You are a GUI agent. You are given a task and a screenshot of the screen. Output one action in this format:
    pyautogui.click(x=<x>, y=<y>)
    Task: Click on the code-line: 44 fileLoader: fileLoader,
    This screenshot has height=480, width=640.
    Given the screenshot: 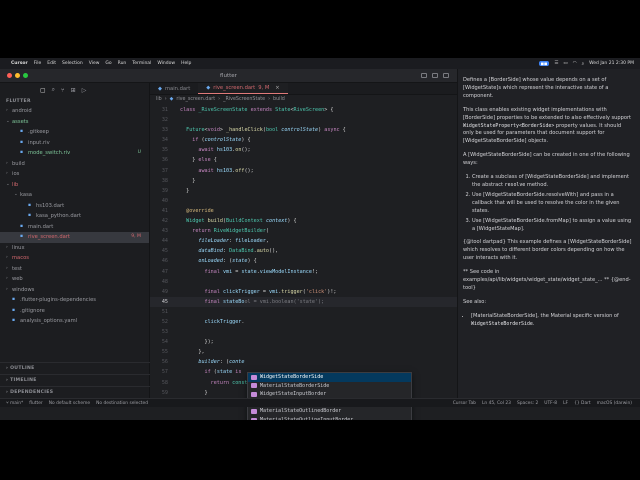 What is the action you would take?
    pyautogui.click(x=215, y=241)
    